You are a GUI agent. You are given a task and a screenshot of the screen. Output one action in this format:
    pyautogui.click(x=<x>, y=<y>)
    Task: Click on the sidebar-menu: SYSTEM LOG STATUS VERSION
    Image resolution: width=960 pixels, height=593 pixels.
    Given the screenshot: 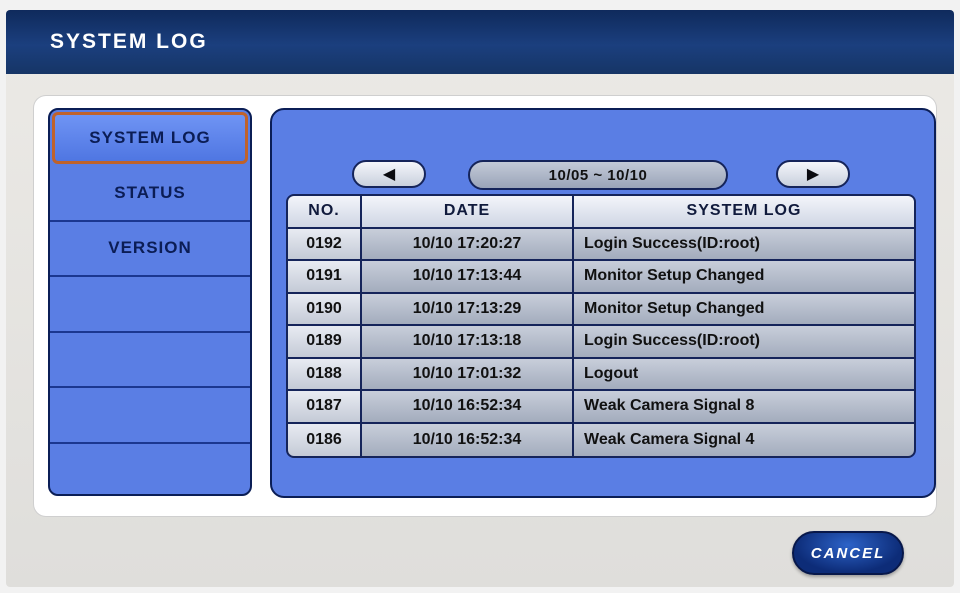 What is the action you would take?
    pyautogui.click(x=150, y=302)
    